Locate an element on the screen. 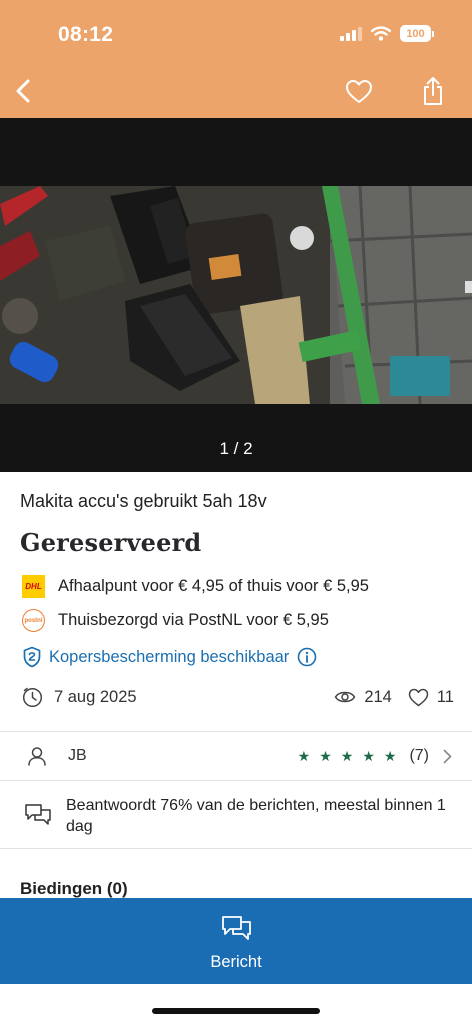 The image size is (472, 1024). top-bar: 08:12 100 is located at coordinates (236, 59).